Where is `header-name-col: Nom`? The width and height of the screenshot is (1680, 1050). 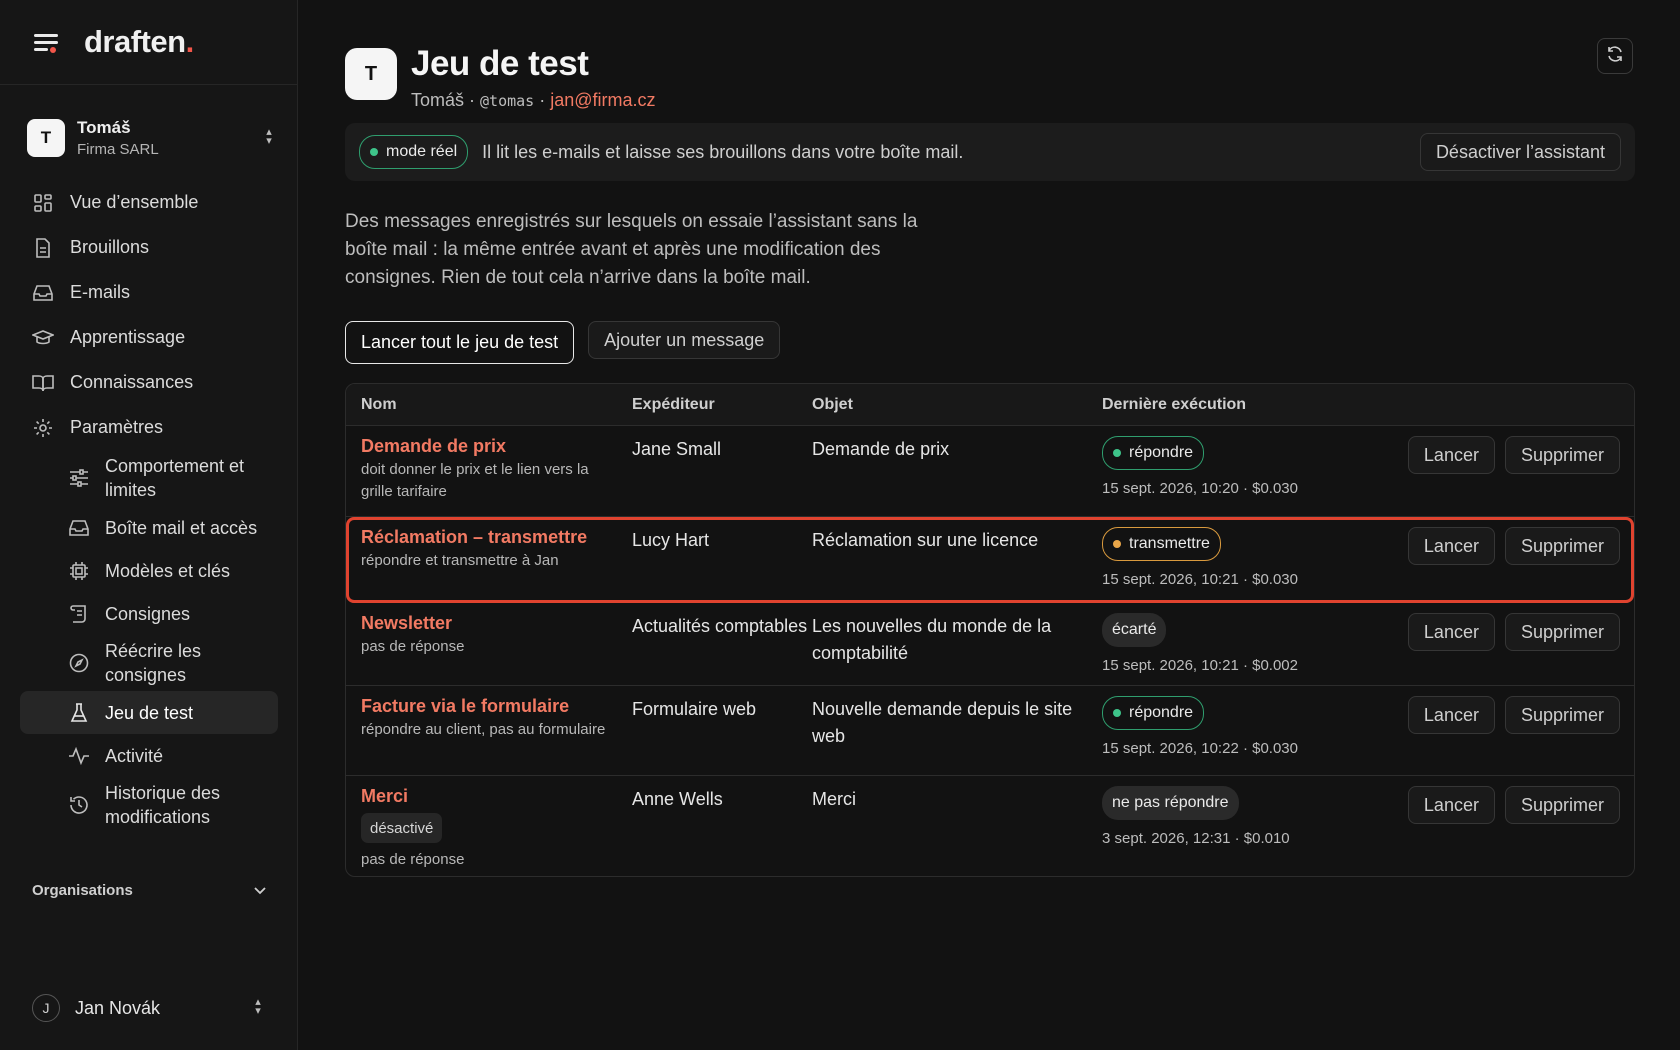 header-name-col: Nom is located at coordinates (379, 404).